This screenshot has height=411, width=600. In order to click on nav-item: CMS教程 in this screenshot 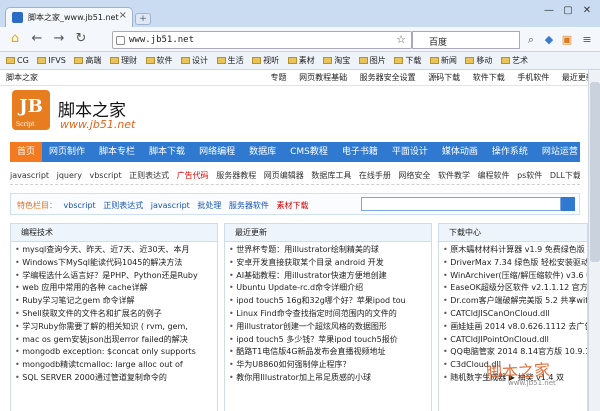, I will do `click(309, 152)`.